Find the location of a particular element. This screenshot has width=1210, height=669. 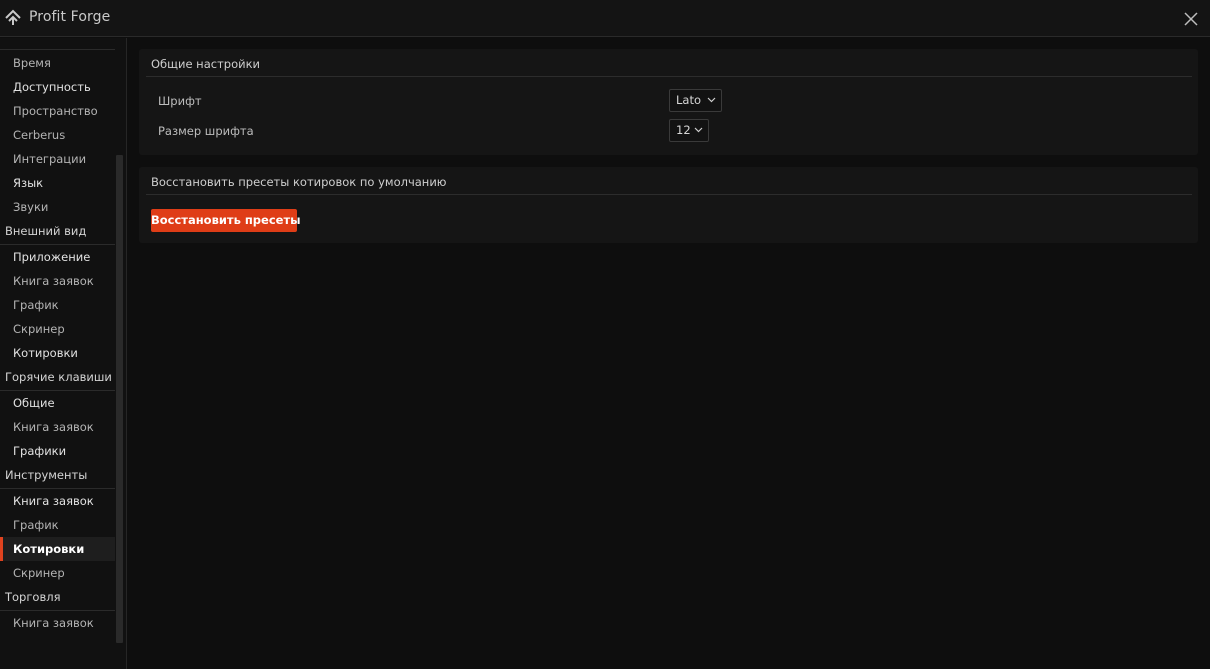

sidebar-scrollbar is located at coordinates (120, 353).